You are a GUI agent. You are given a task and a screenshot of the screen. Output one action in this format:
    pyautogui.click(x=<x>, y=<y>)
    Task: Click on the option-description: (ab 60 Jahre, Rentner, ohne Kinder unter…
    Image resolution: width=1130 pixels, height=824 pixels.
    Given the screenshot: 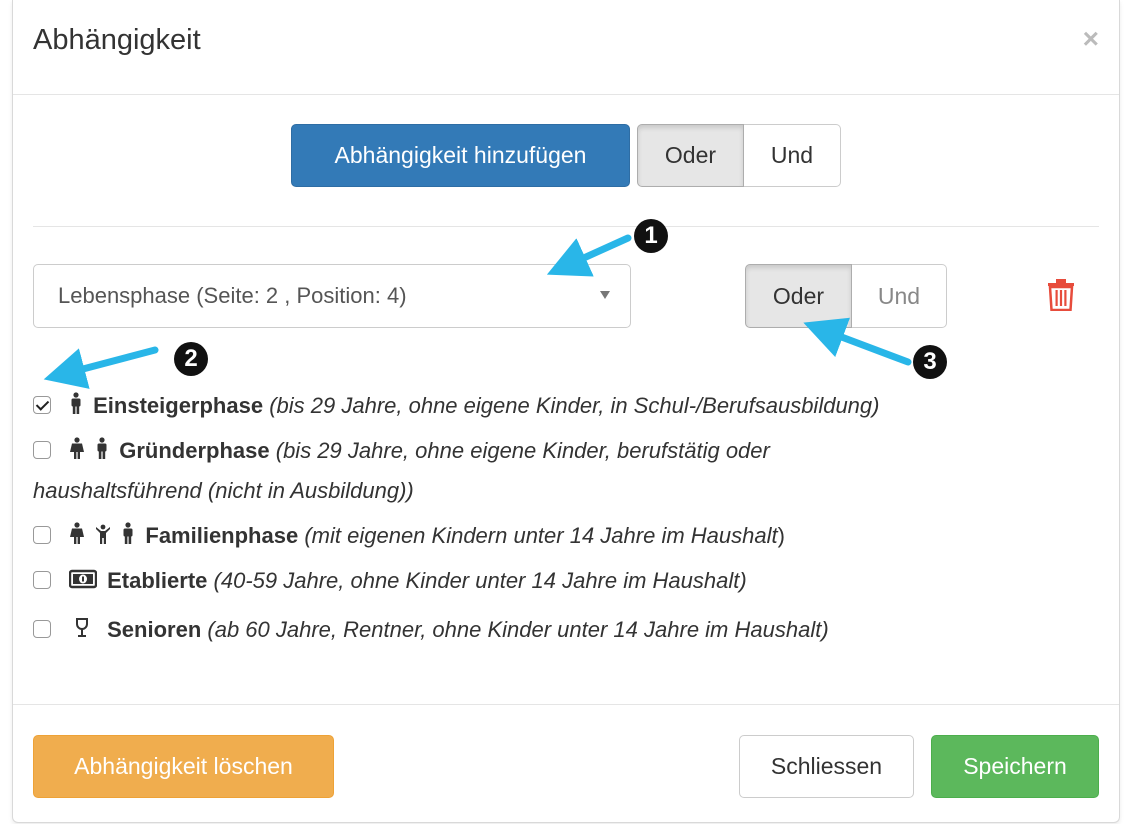 What is the action you would take?
    pyautogui.click(x=518, y=629)
    